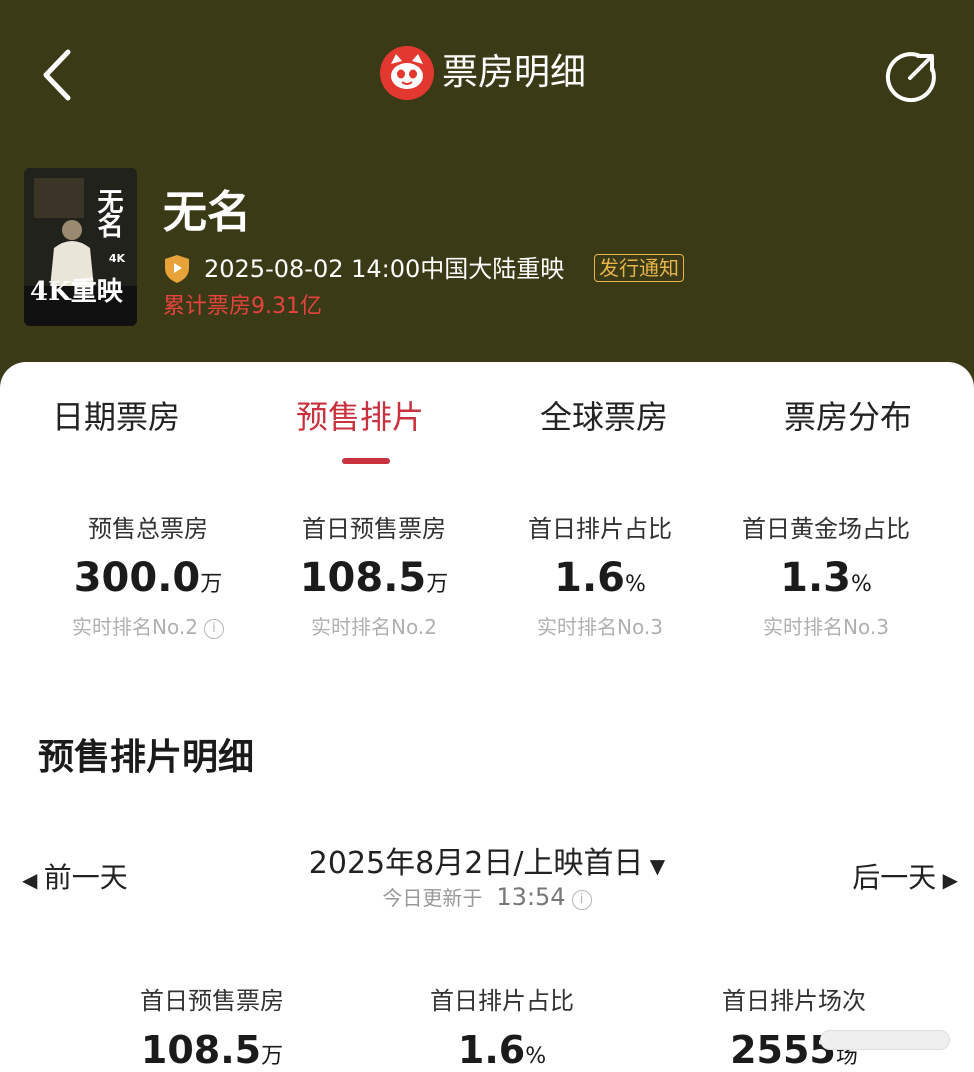  What do you see at coordinates (108, 212) in the screenshot?
I see `poster-title: 无名` at bounding box center [108, 212].